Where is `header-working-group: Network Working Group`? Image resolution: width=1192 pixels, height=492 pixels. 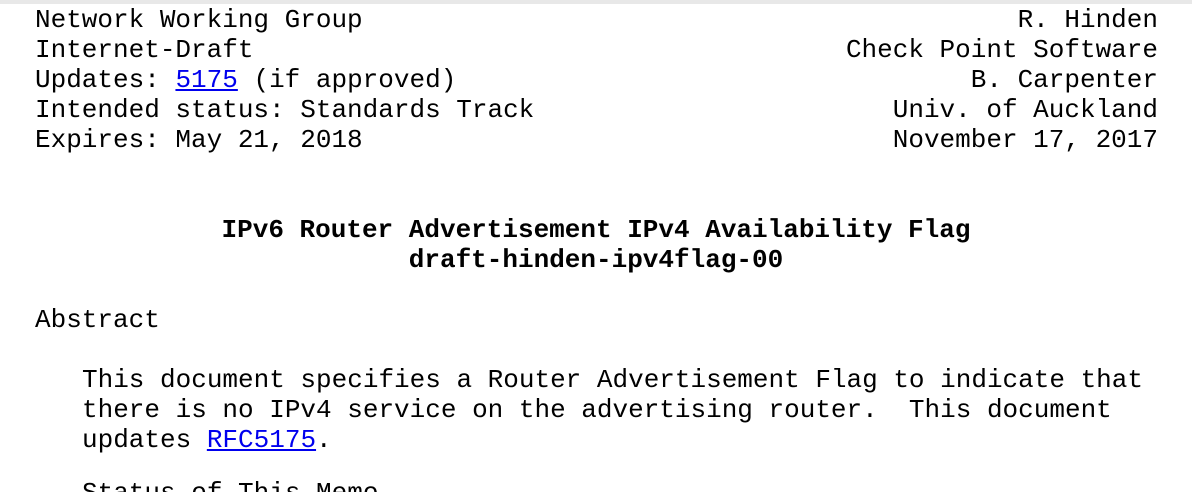 header-working-group: Network Working Group is located at coordinates (199, 20).